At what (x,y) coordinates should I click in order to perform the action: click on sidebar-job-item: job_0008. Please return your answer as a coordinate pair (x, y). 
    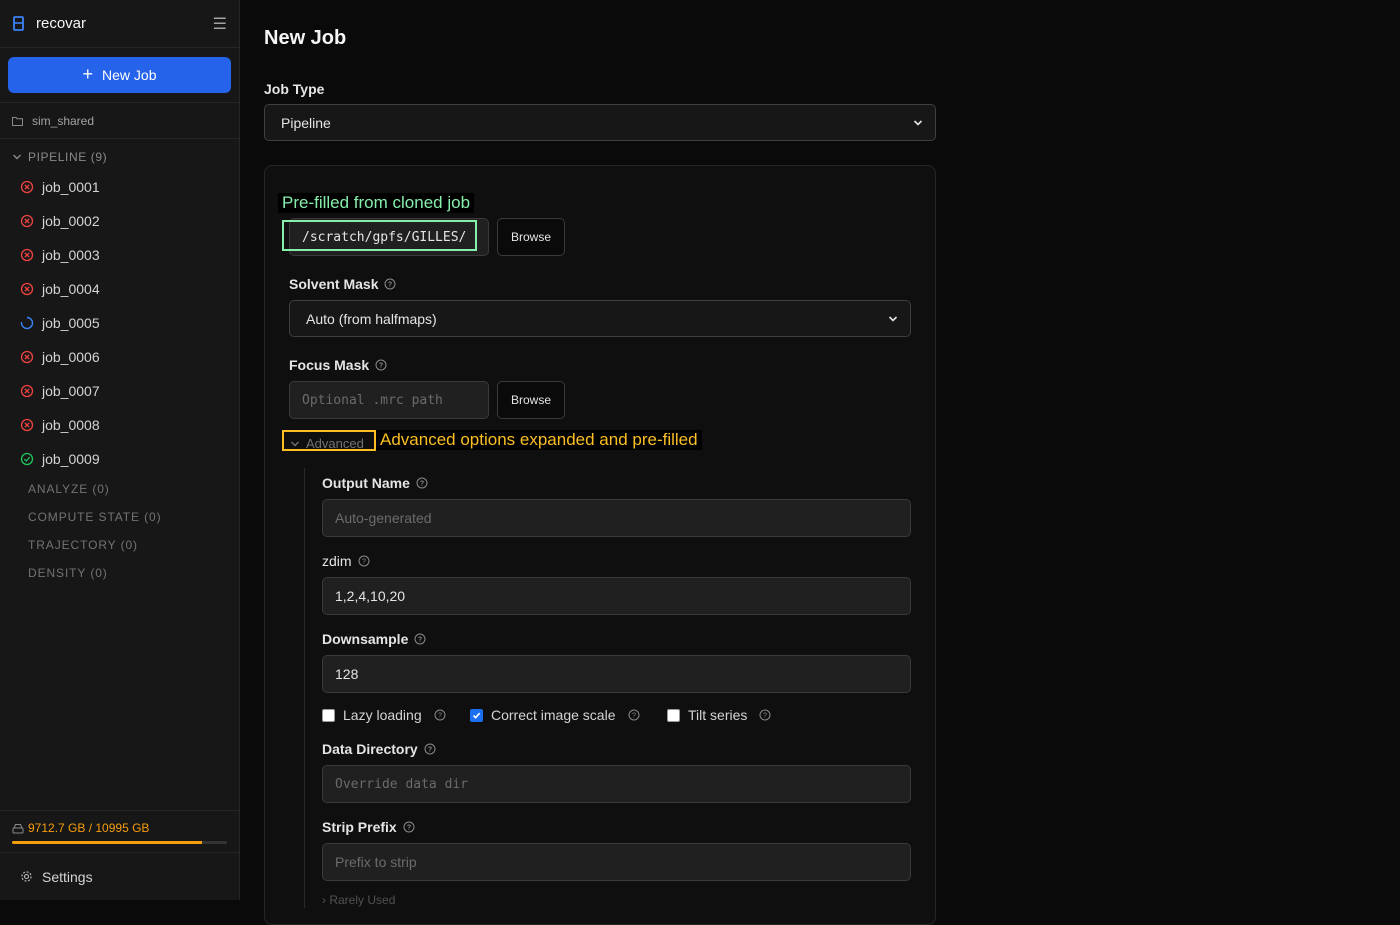
    Looking at the image, I should click on (60, 425).